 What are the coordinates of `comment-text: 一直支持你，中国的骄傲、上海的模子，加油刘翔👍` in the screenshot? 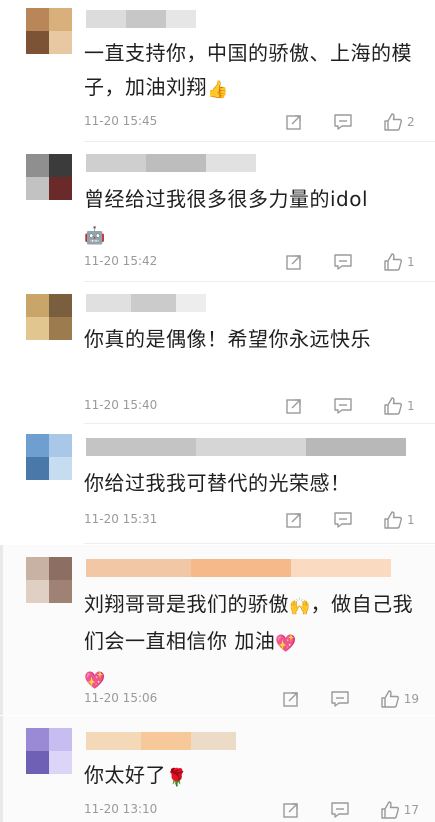 It's located at (249, 71).